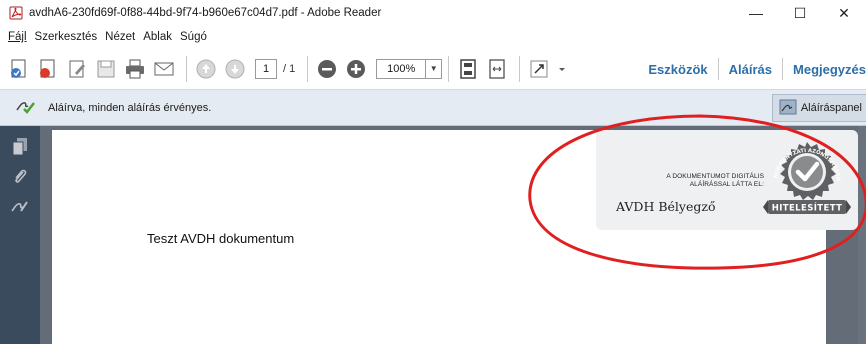 Image resolution: width=866 pixels, height=344 pixels. Describe the element at coordinates (824, 69) in the screenshot. I see `comment-link: Megjegyzés` at that location.